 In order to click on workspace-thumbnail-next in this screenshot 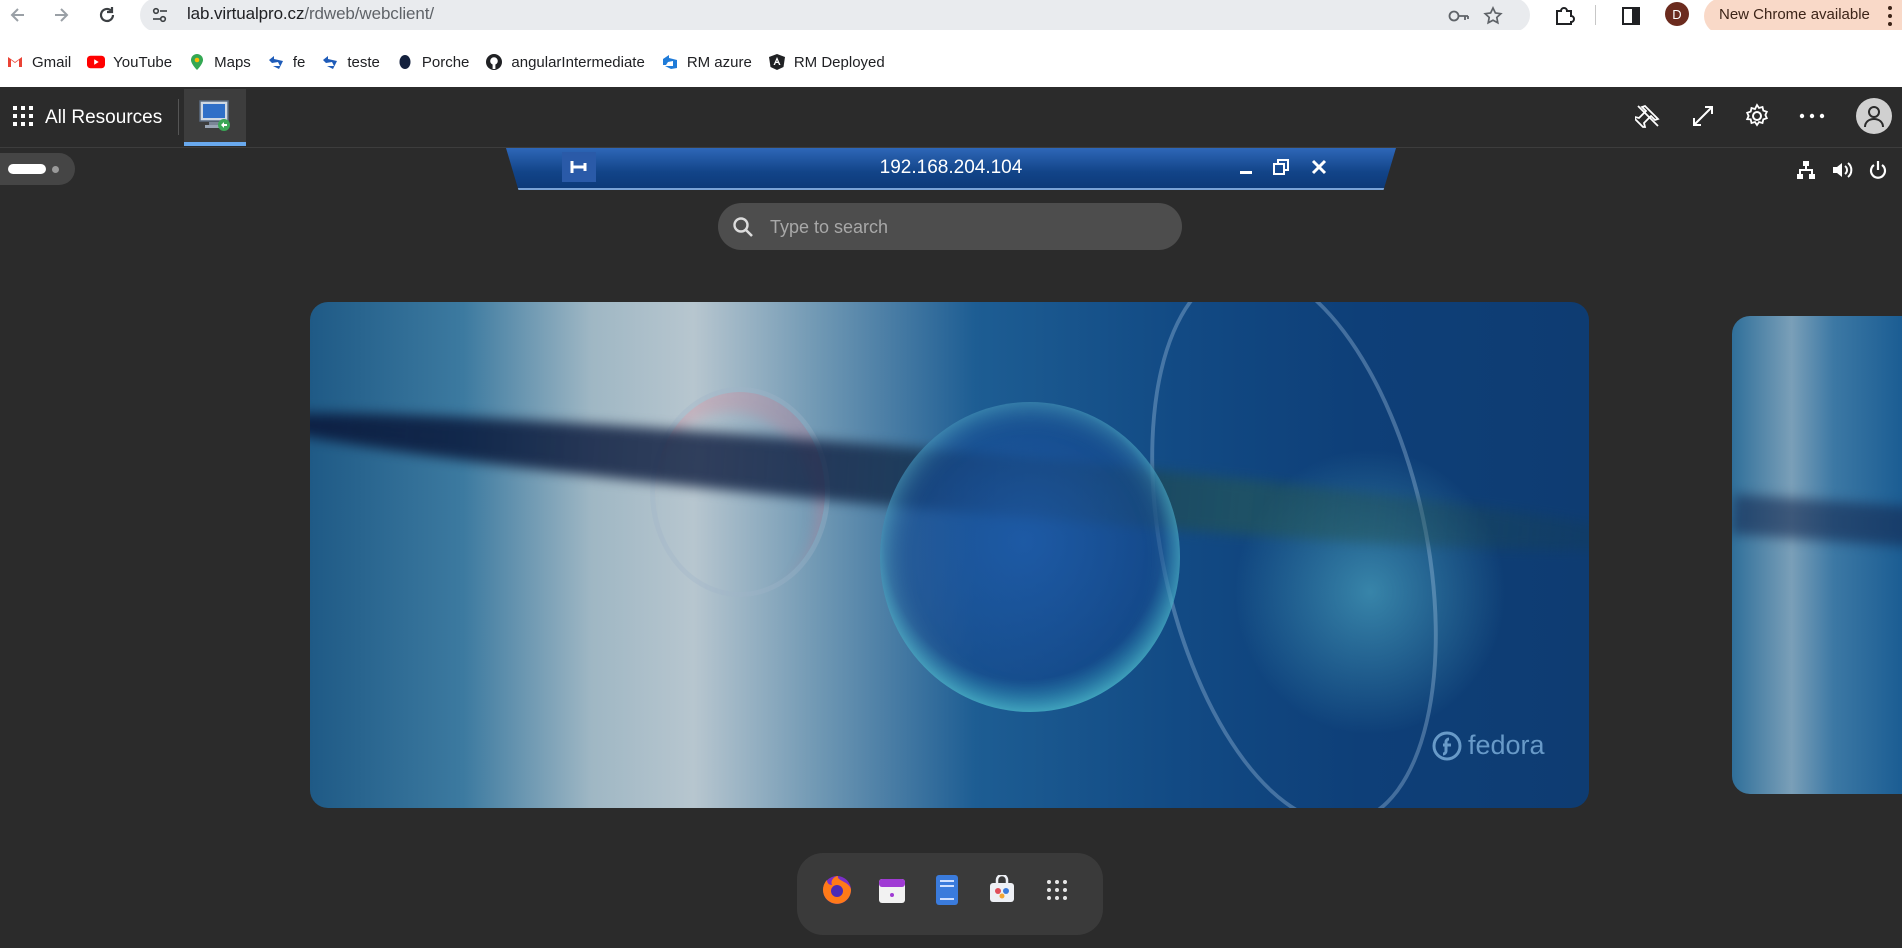, I will do `click(1817, 555)`.